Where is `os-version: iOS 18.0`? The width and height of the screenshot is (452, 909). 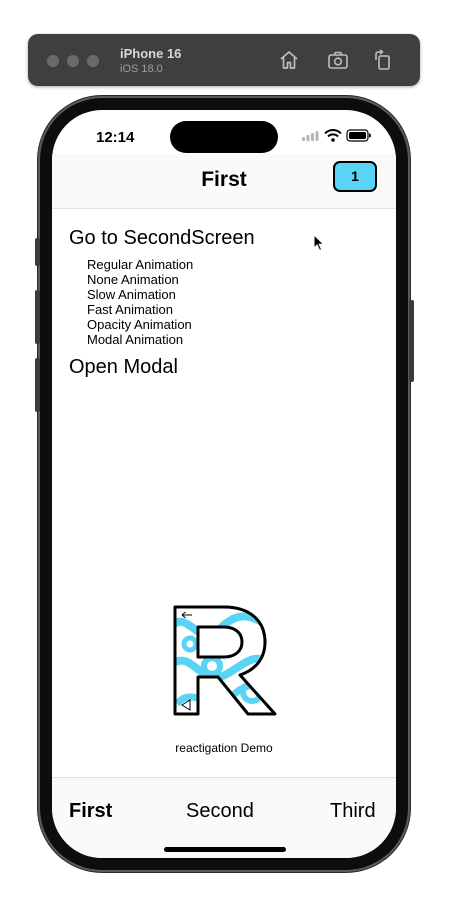
os-version: iOS 18.0 is located at coordinates (141, 69).